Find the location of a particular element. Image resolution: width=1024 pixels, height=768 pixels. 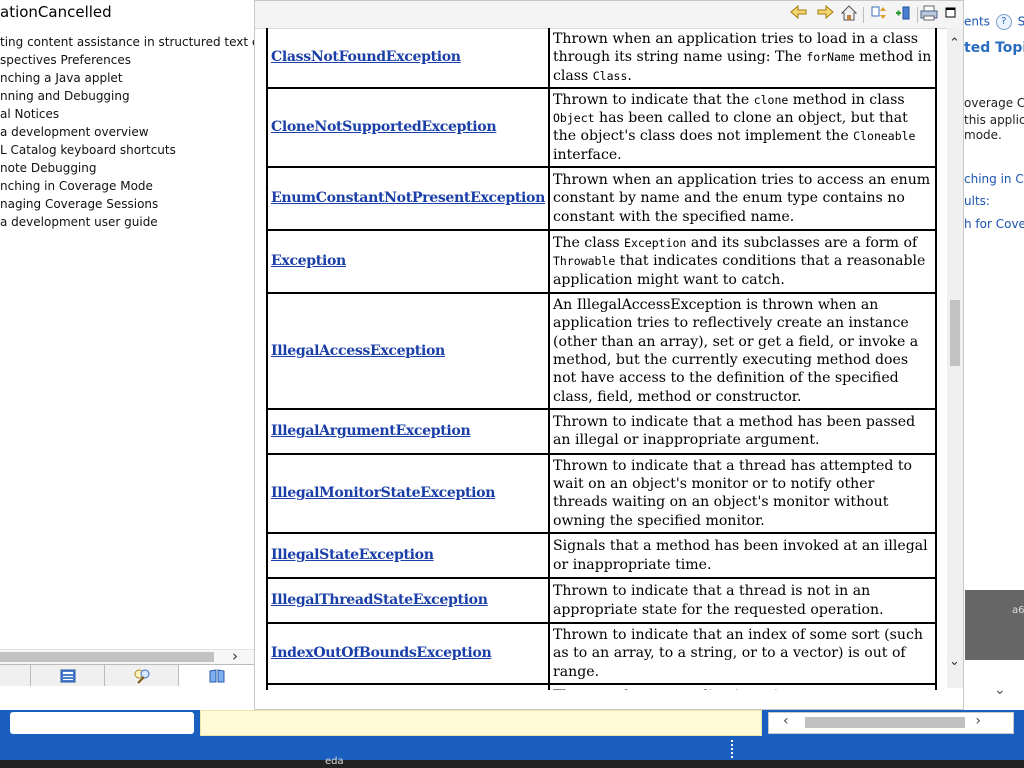

tab-blank is located at coordinates (15, 675).